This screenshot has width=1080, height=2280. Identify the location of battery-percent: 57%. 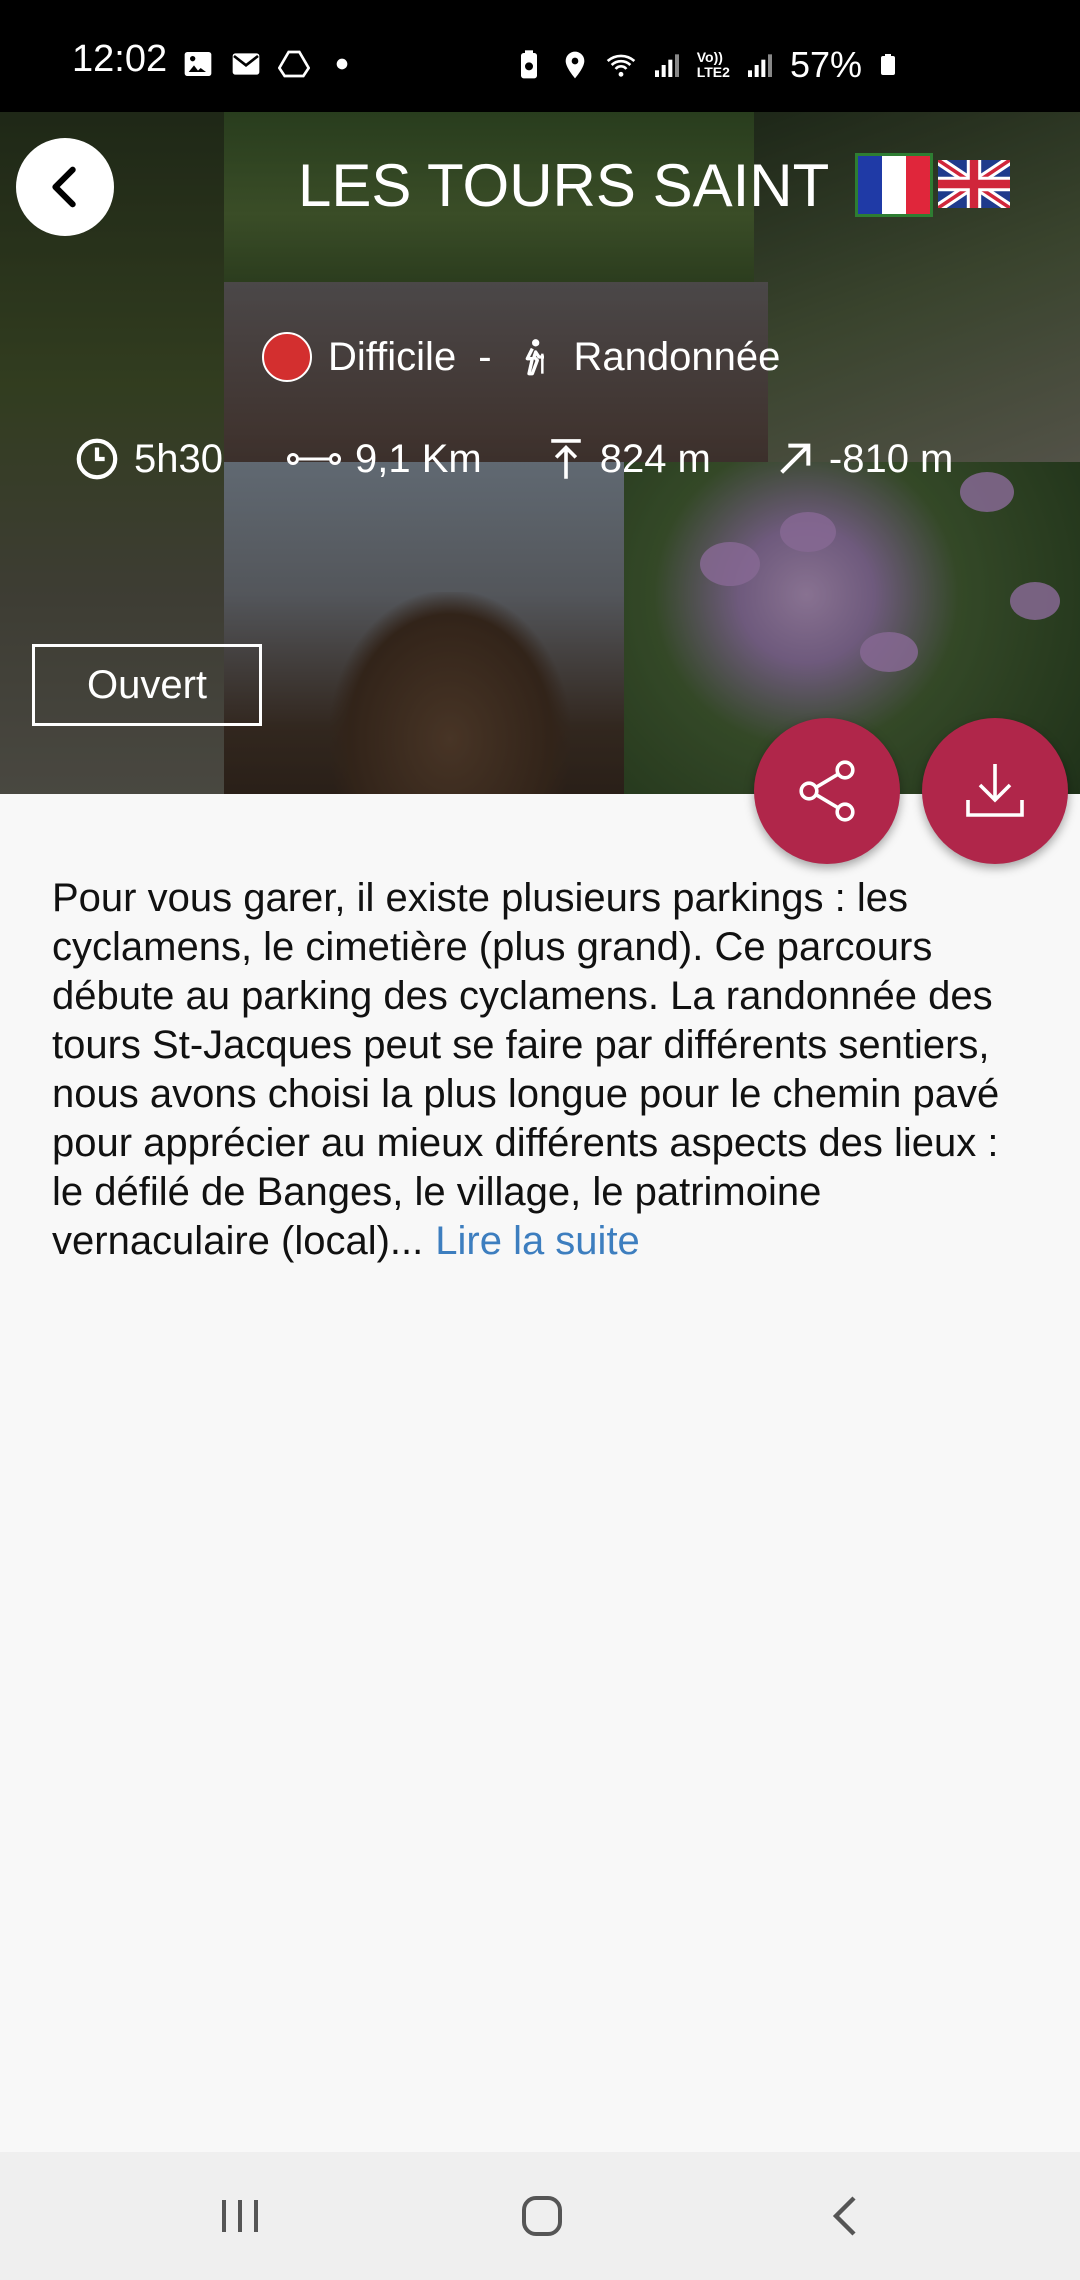
(825, 64).